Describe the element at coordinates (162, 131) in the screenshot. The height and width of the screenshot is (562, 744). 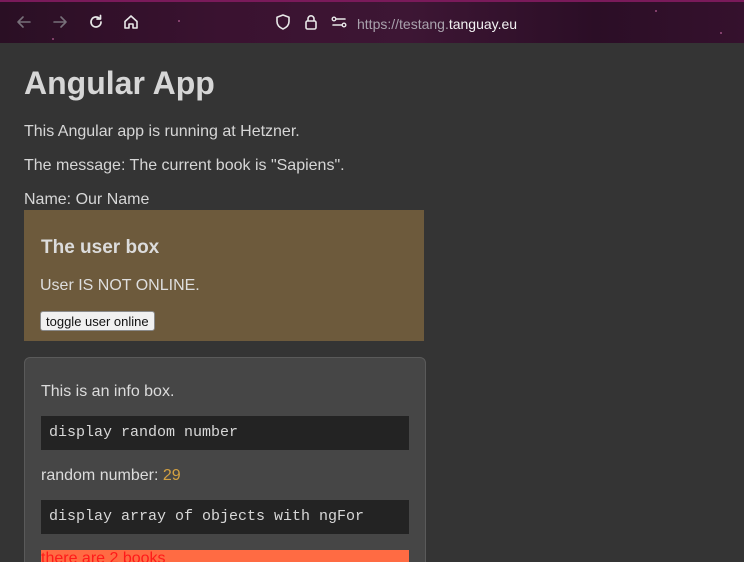
I see `intro-text: This Angular app is running at Hetzner.` at that location.